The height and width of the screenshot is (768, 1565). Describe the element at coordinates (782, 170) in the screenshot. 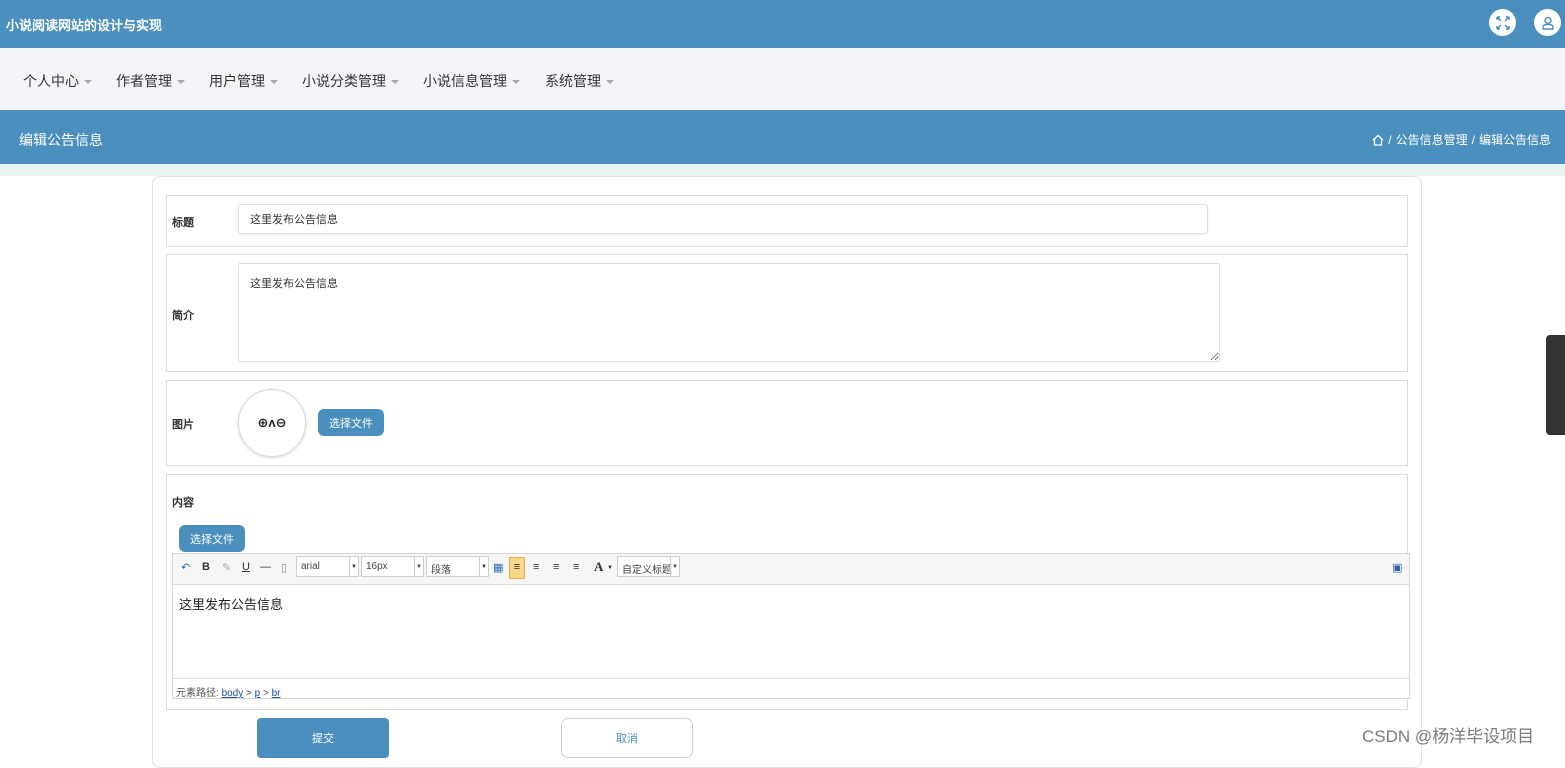

I see `header-strip` at that location.